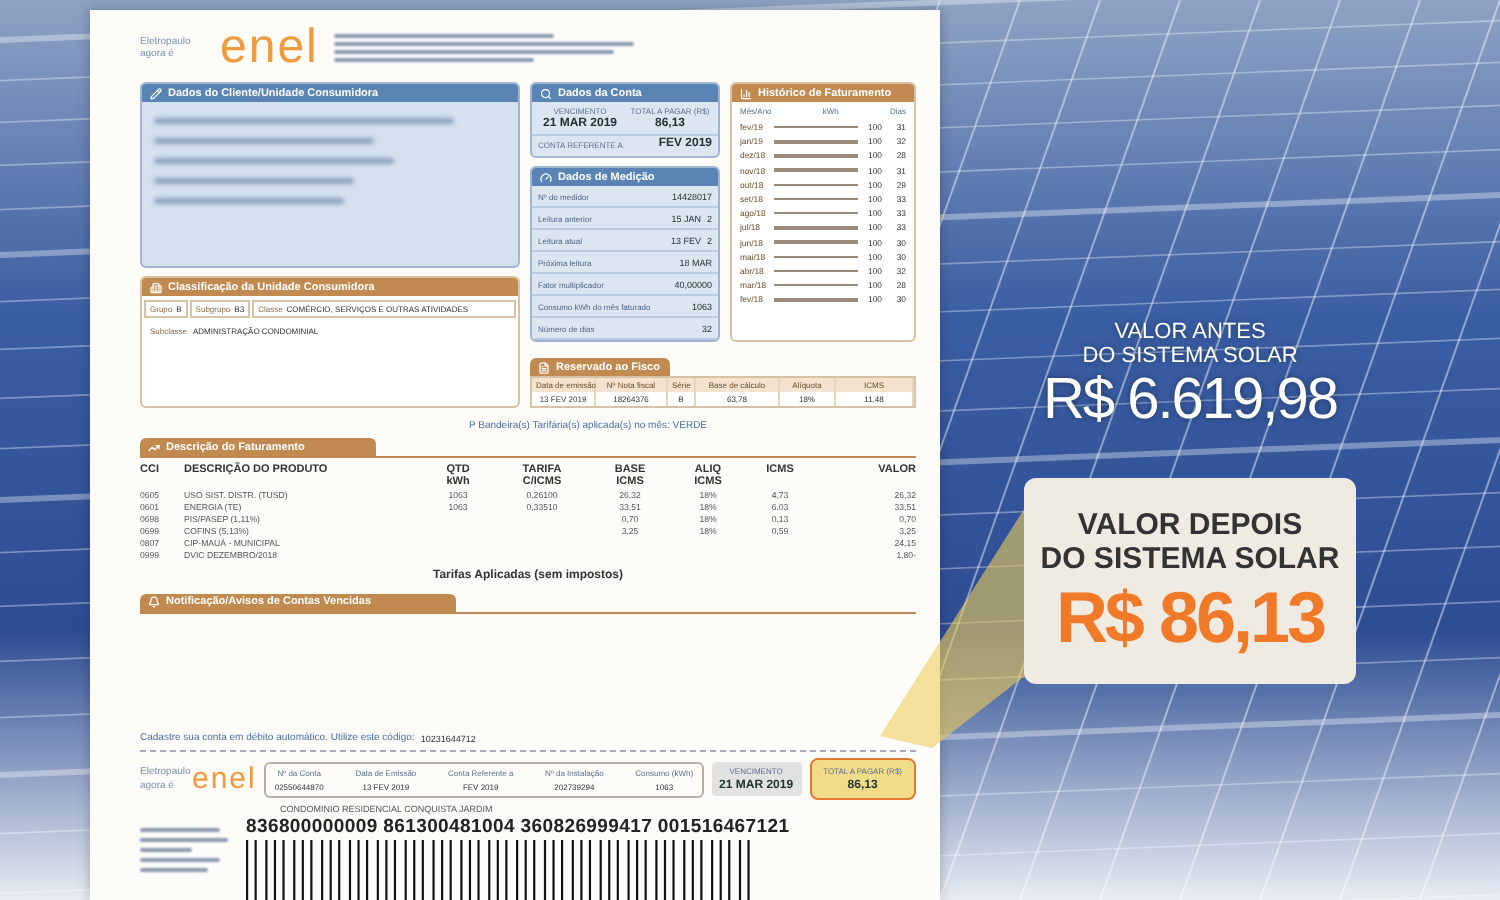 The width and height of the screenshot is (1500, 900). I want to click on pencil-icon, so click(156, 93).